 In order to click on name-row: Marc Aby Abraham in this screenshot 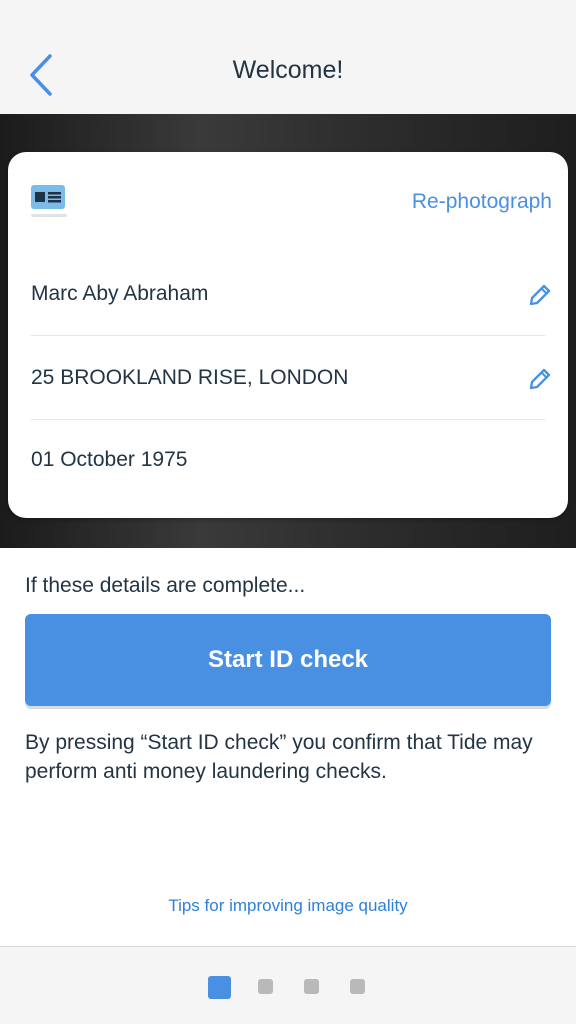, I will do `click(291, 294)`.